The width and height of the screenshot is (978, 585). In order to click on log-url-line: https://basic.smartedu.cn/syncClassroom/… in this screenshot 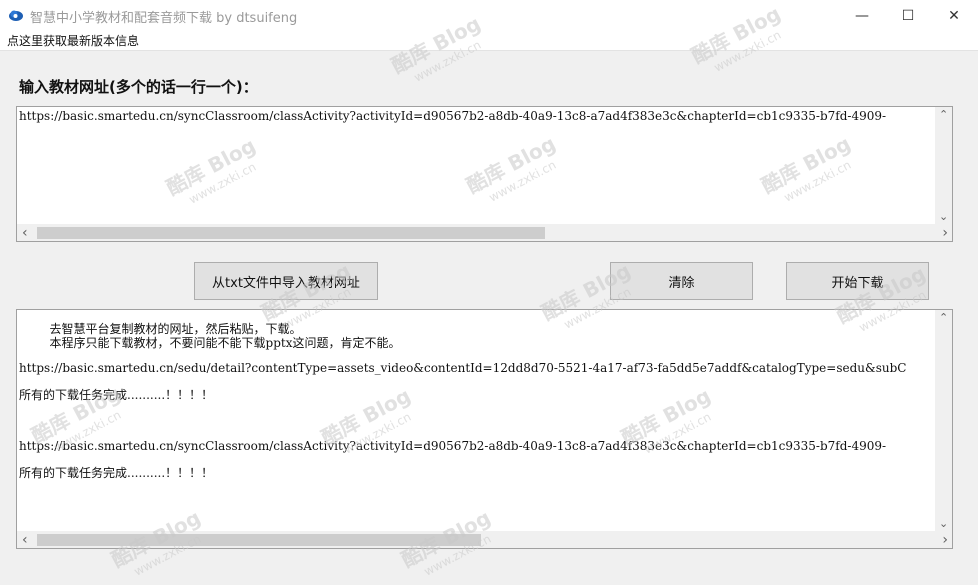, I will do `click(453, 446)`.